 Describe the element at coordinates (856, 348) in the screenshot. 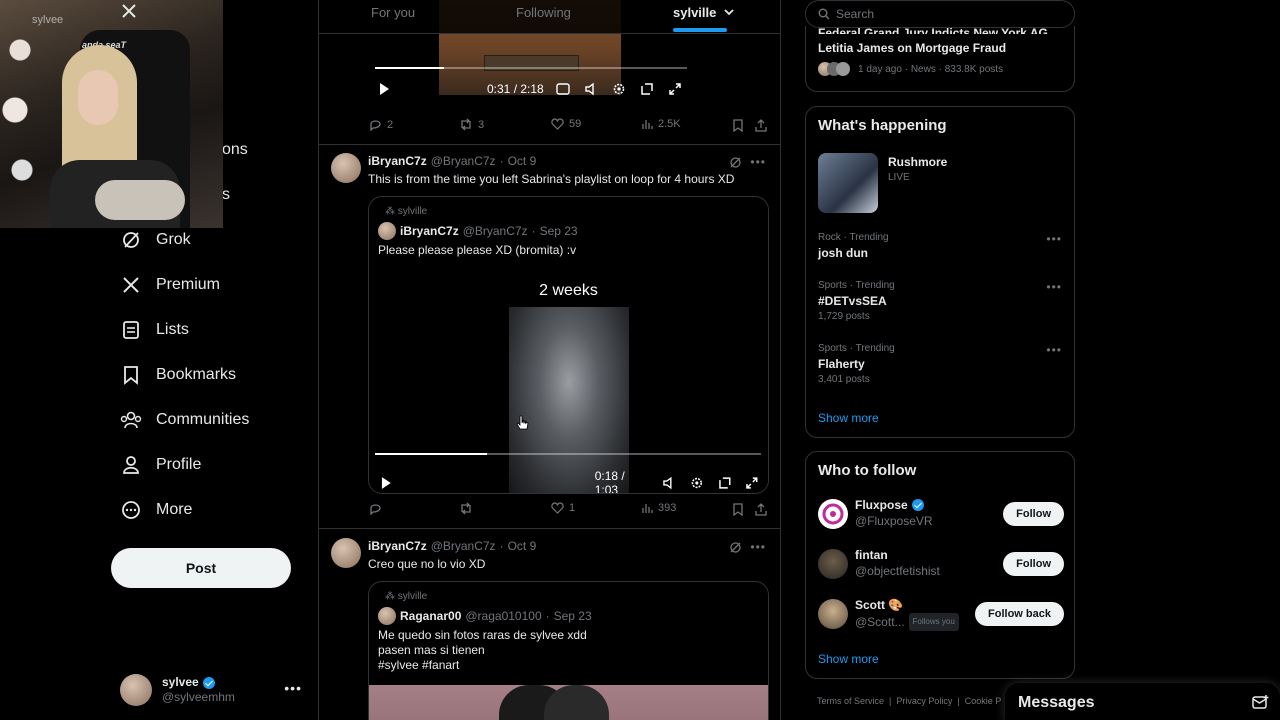

I see `trend-meta: Sports · Trending` at that location.